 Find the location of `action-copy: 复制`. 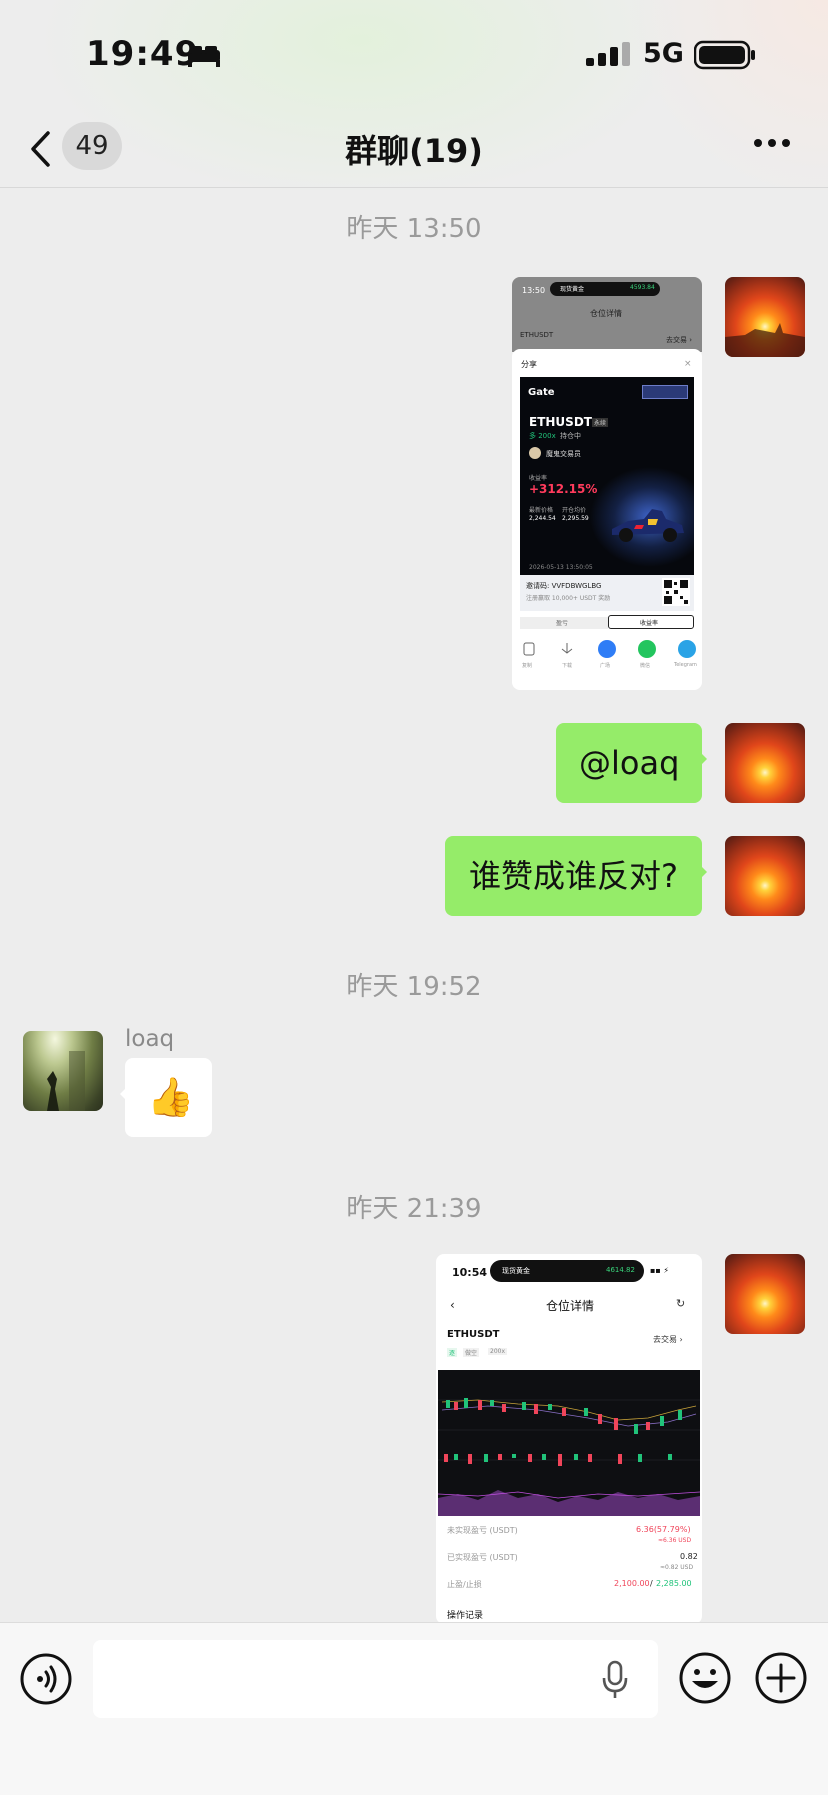

action-copy: 复制 is located at coordinates (527, 666).